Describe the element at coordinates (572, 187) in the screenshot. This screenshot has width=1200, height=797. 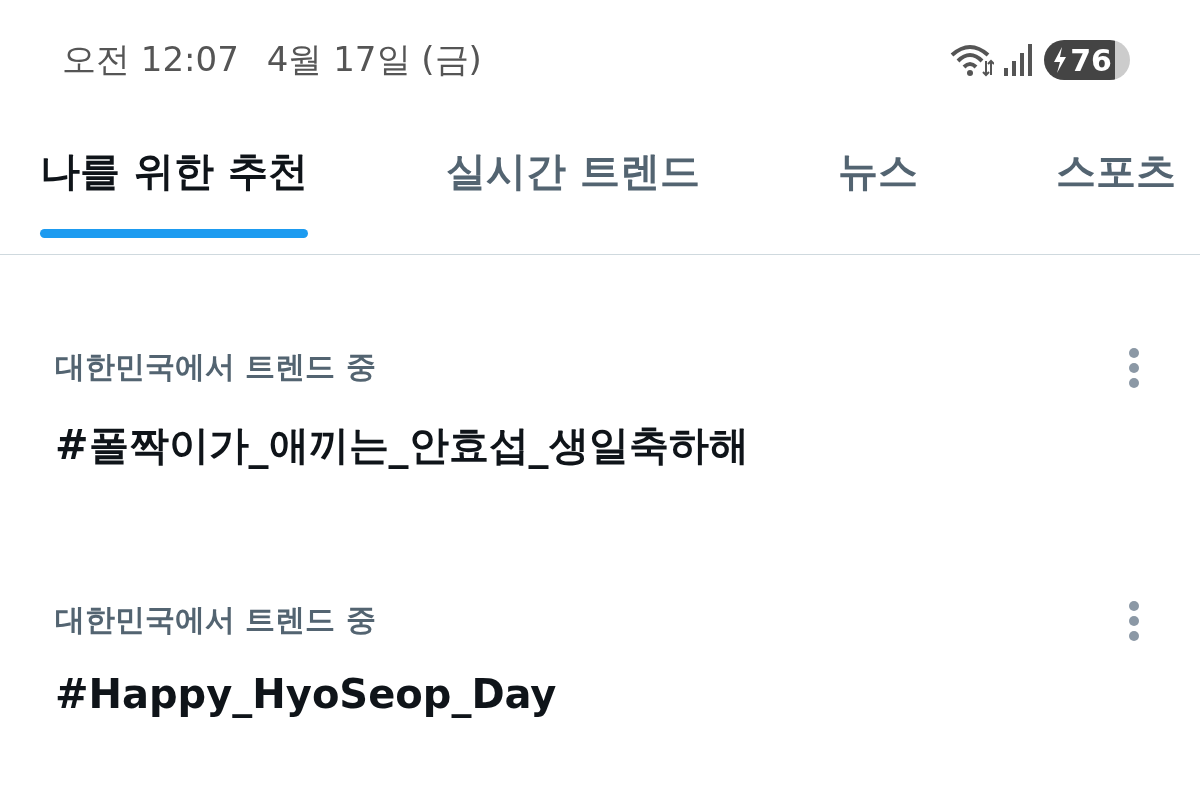
I see `tab: 실시간 트렌드` at that location.